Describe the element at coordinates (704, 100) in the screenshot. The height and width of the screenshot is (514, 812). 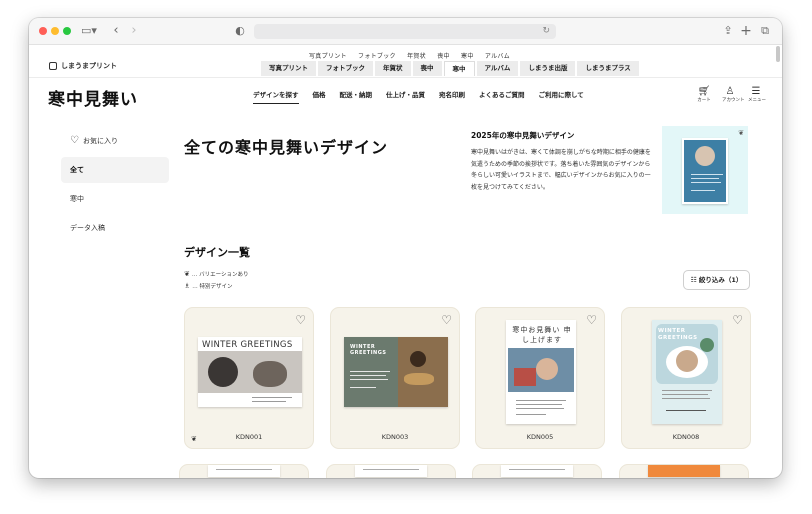
I see `cart-label: カート` at that location.